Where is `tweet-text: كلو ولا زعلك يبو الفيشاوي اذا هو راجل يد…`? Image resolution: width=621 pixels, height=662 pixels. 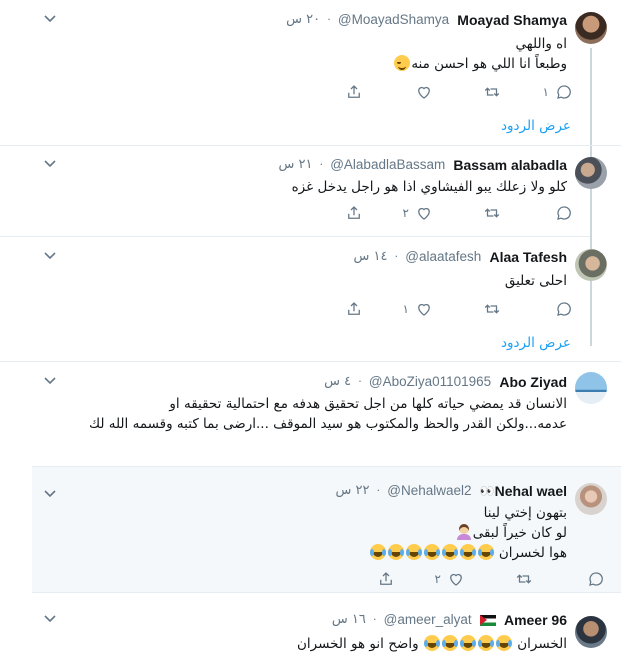
tweet-text: كلو ولا زعلك يبو الفيشاوي اذا هو راجل يد… is located at coordinates (311, 187).